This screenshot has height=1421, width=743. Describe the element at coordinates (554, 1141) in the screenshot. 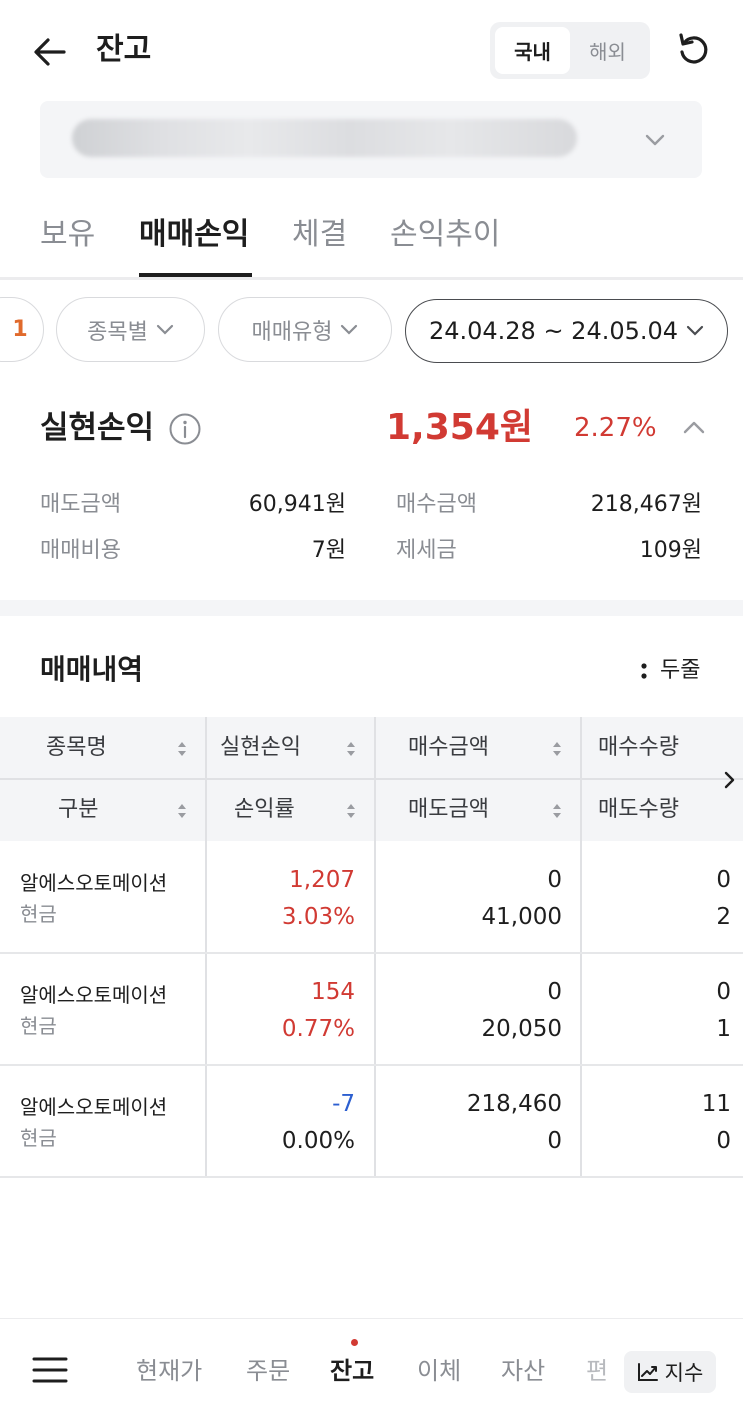

I see `sell-amount: 0` at that location.